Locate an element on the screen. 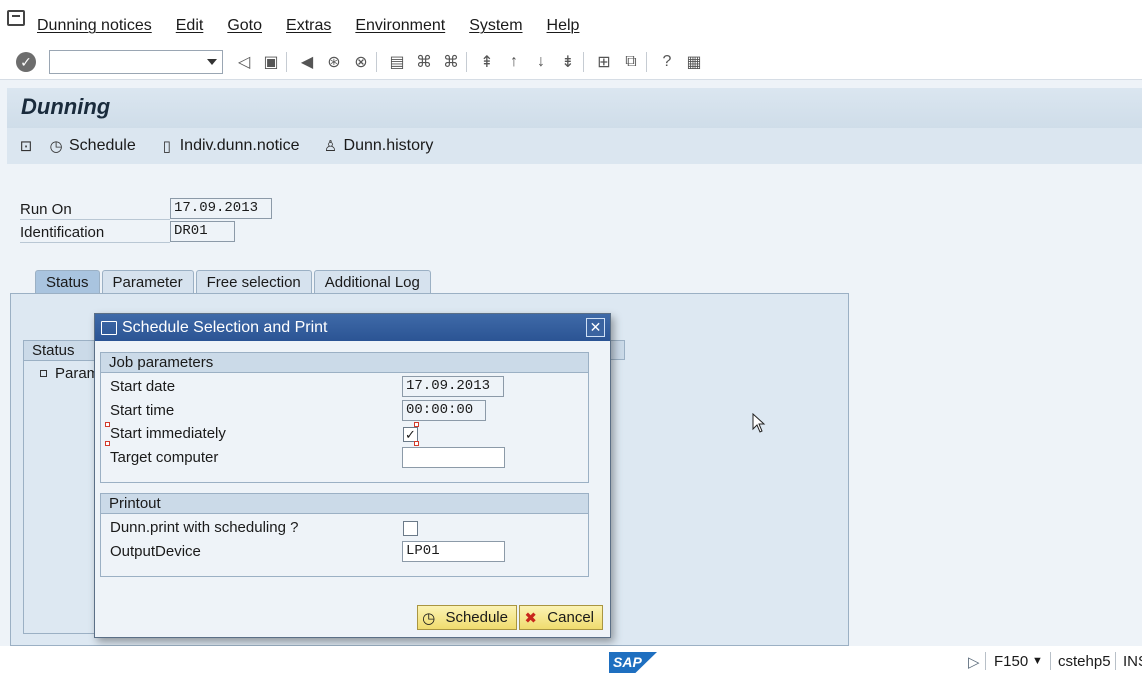 This screenshot has height=673, width=1142. schedule-button-label: Schedule is located at coordinates (476, 617).